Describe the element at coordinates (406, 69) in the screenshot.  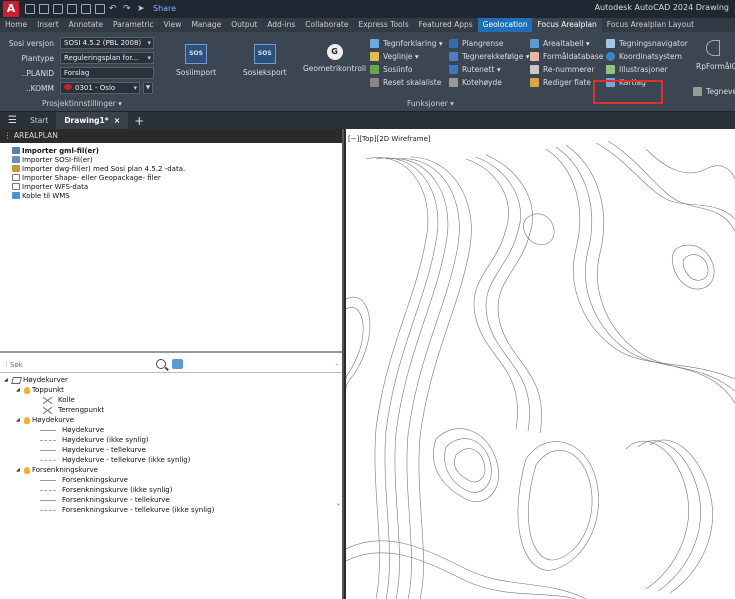
I see `sosiinfo-button: Sosiinfo` at that location.